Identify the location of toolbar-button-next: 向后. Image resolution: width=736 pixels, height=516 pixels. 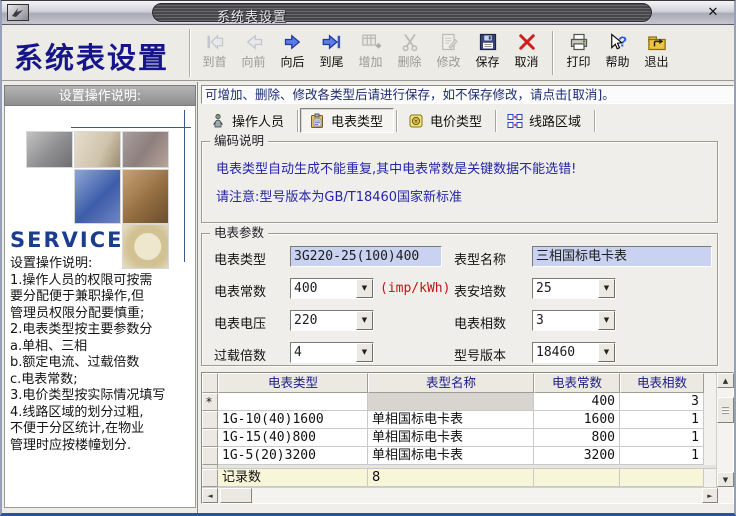
(292, 53).